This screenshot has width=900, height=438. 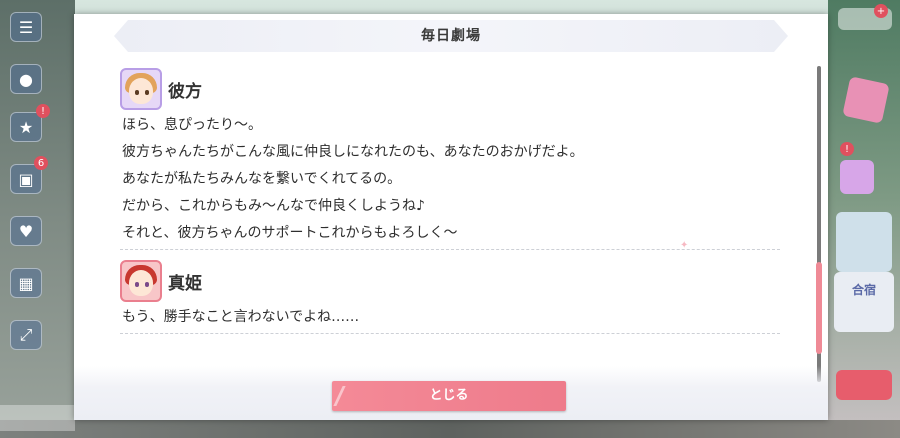 I want to click on camp-tile: 合宿, so click(x=864, y=302).